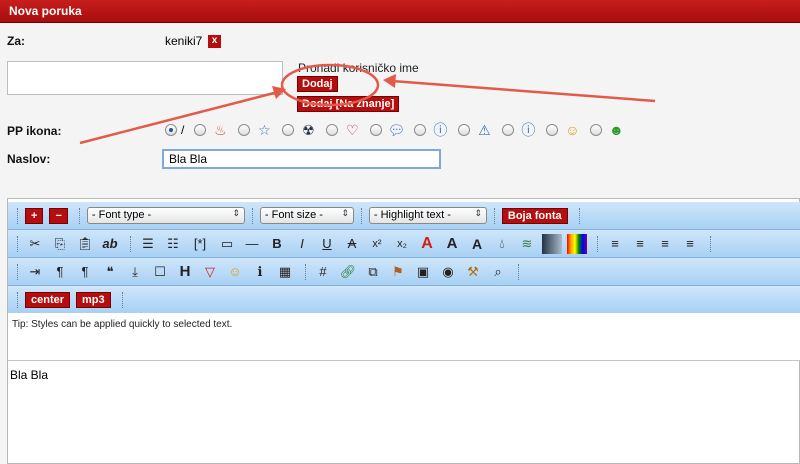 Image resolution: width=800 pixels, height=464 pixels. What do you see at coordinates (332, 130) in the screenshot?
I see `icon-radio-heart` at bounding box center [332, 130].